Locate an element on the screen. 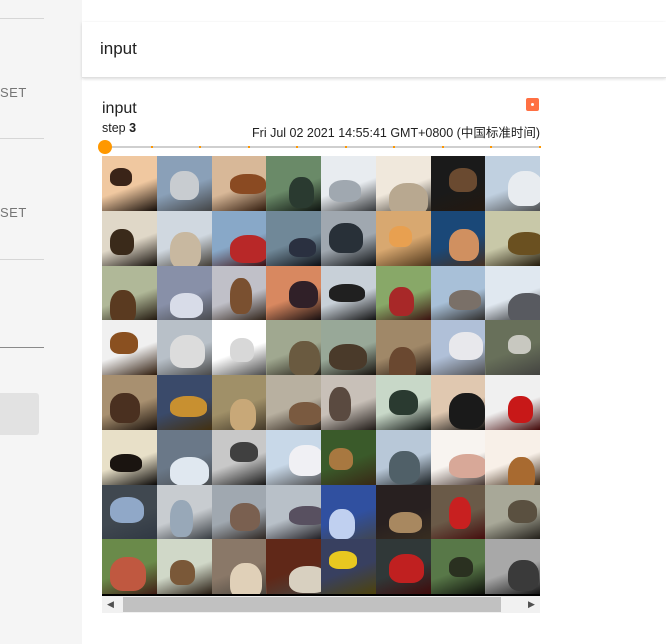 The width and height of the screenshot is (666, 644). horizontal-scrollbar: ◀ ▶ is located at coordinates (321, 604).